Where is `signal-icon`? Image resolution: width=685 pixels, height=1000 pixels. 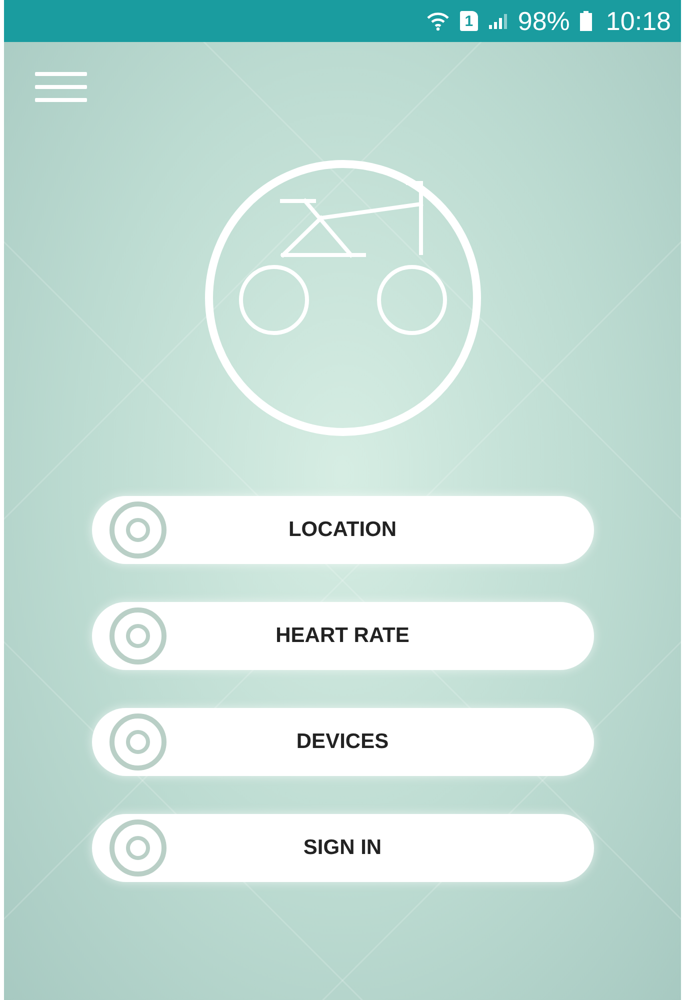 signal-icon is located at coordinates (498, 21).